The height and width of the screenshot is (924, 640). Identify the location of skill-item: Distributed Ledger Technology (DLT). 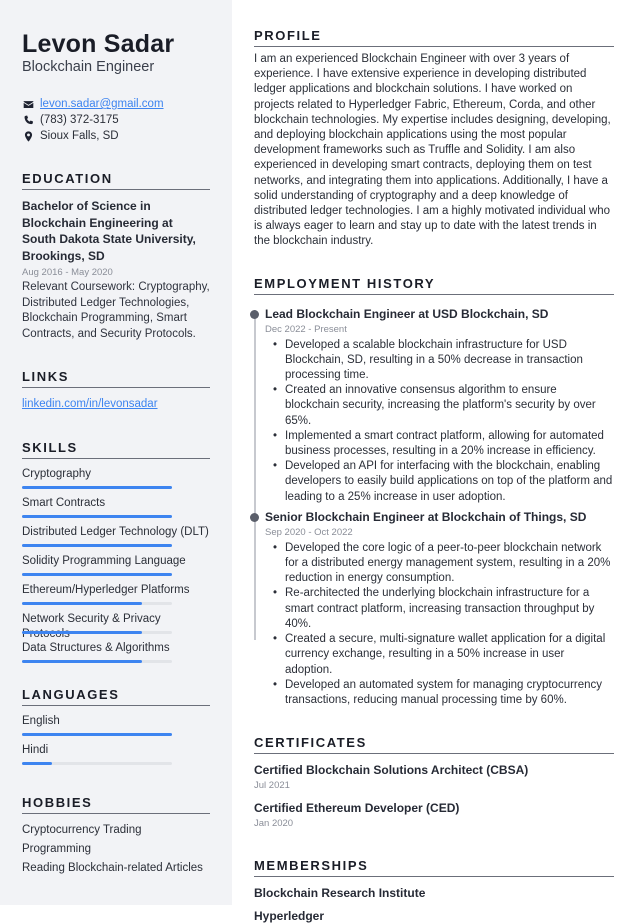
(116, 534).